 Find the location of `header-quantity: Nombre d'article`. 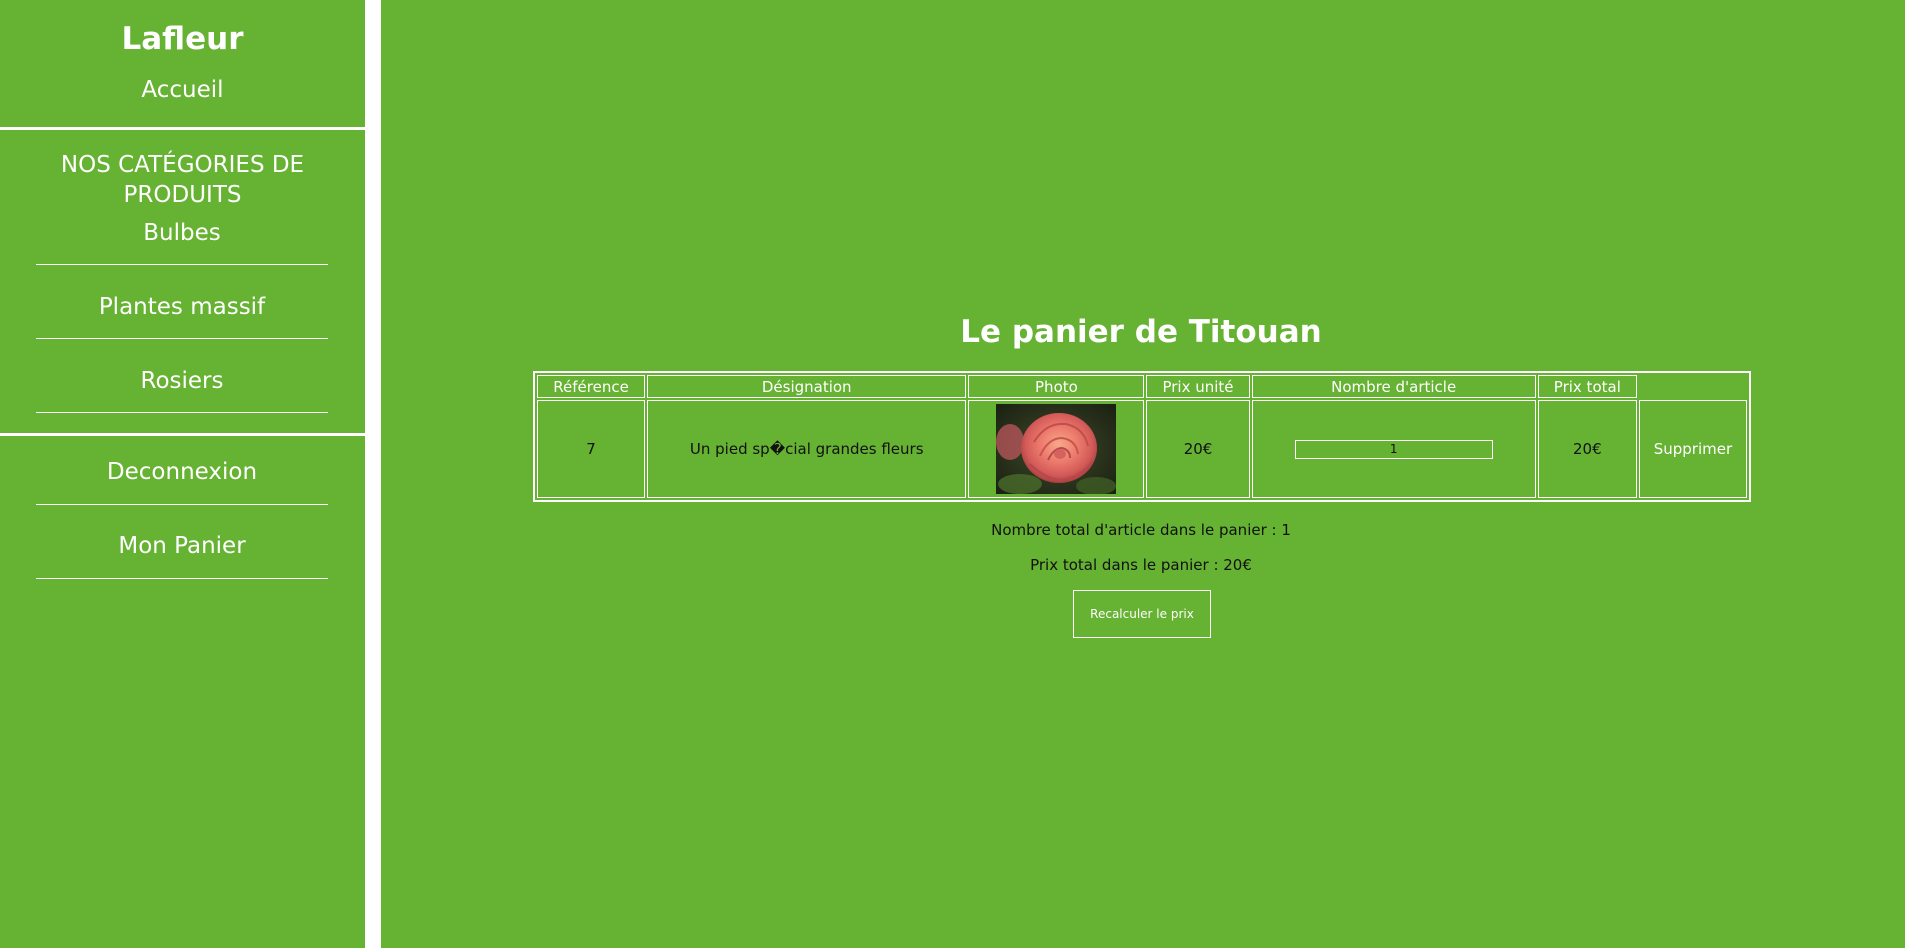

header-quantity: Nombre d'article is located at coordinates (1393, 386).